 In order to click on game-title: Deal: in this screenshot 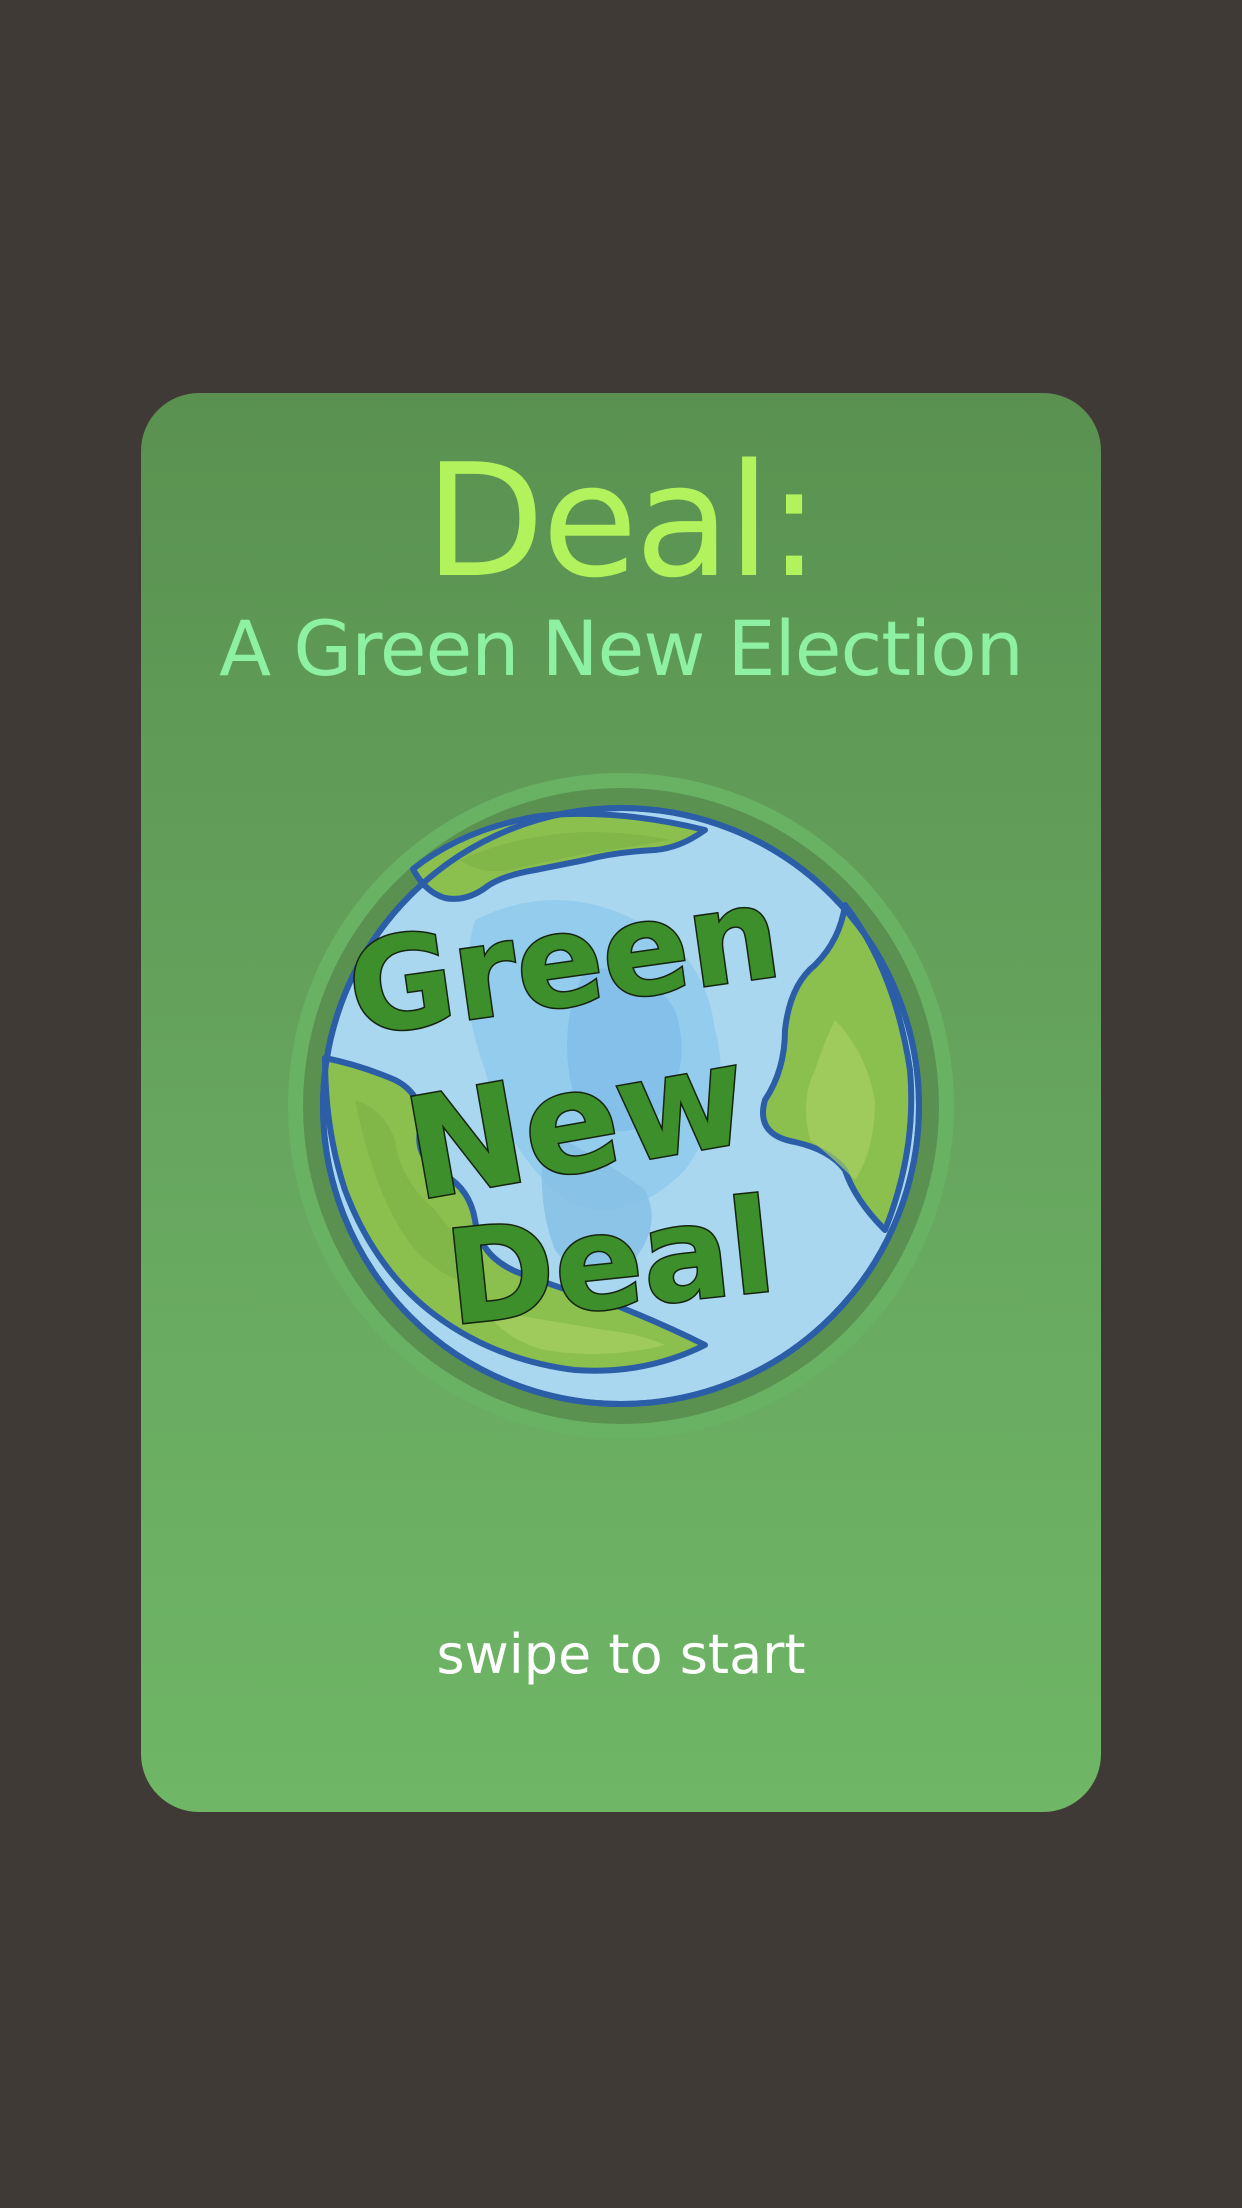, I will do `click(622, 521)`.